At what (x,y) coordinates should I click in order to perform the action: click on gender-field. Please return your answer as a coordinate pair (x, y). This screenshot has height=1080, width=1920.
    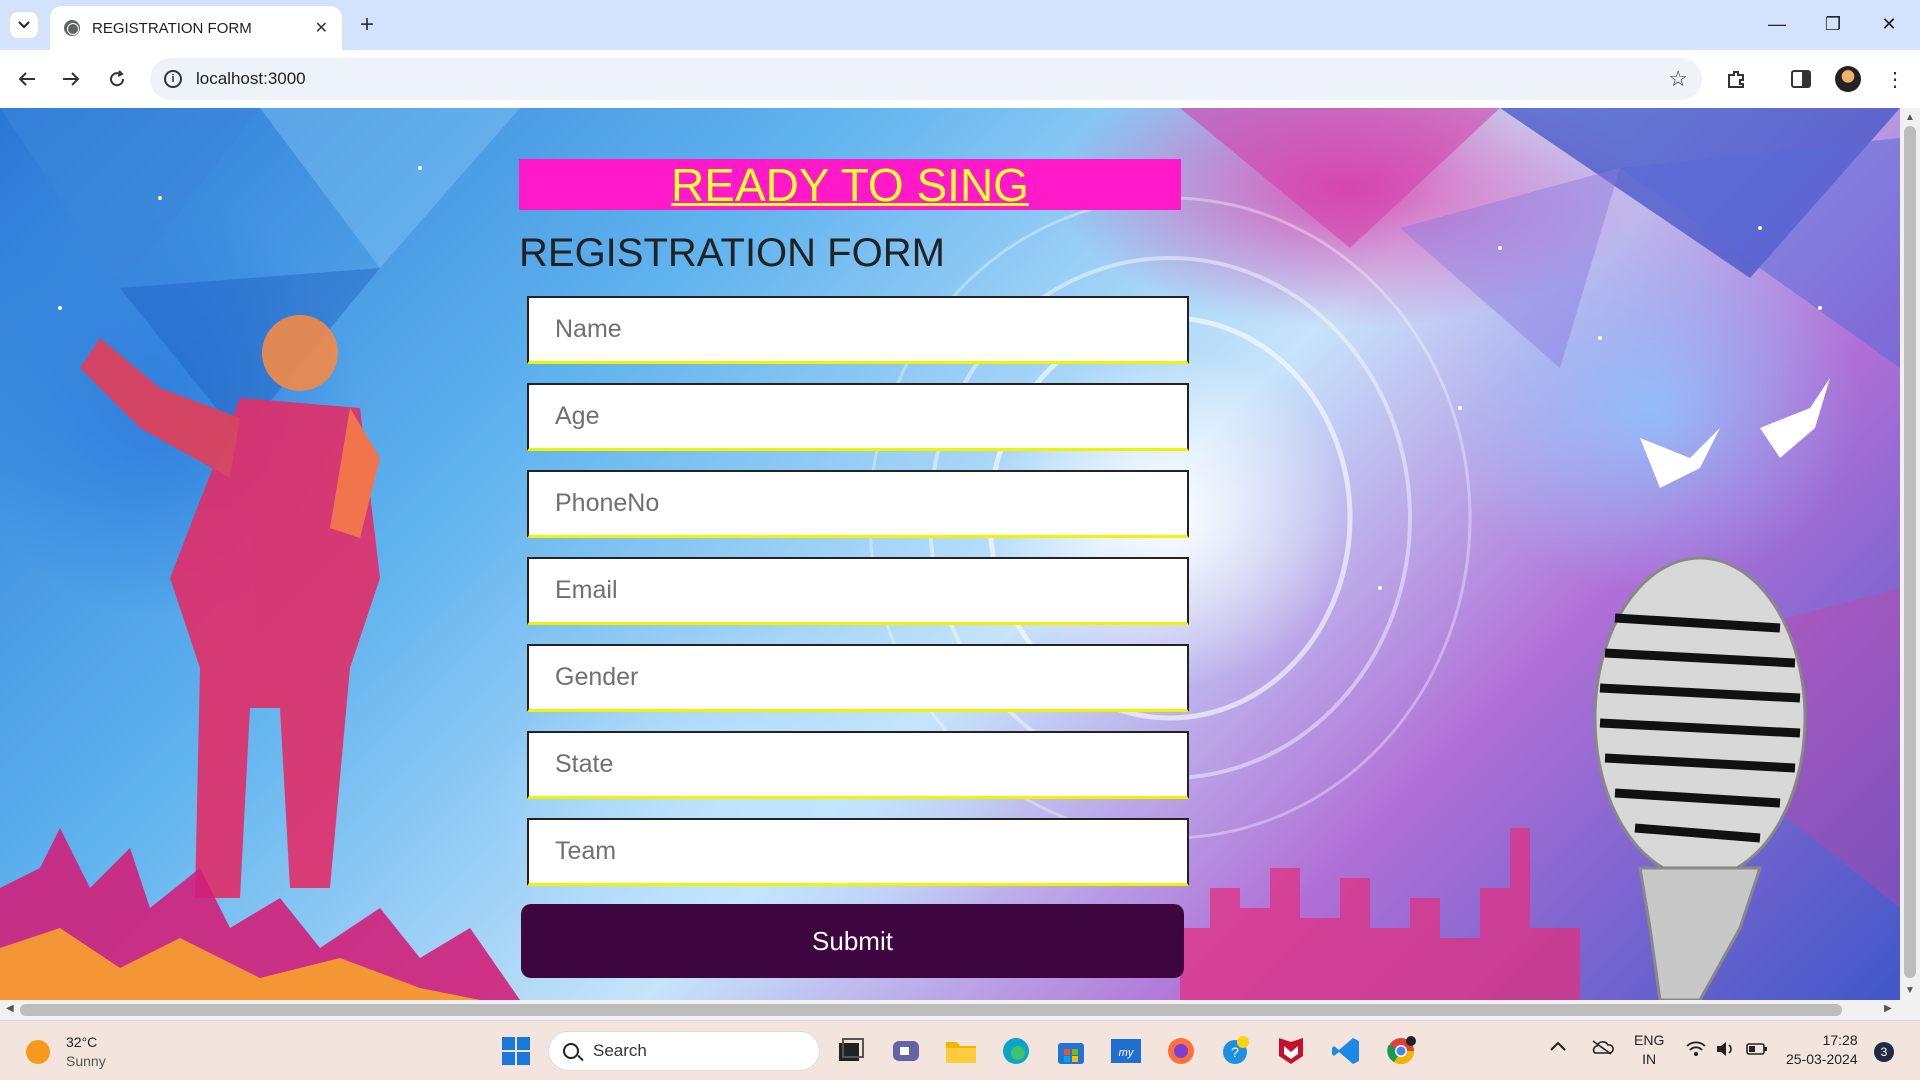
    Looking at the image, I should click on (858, 678).